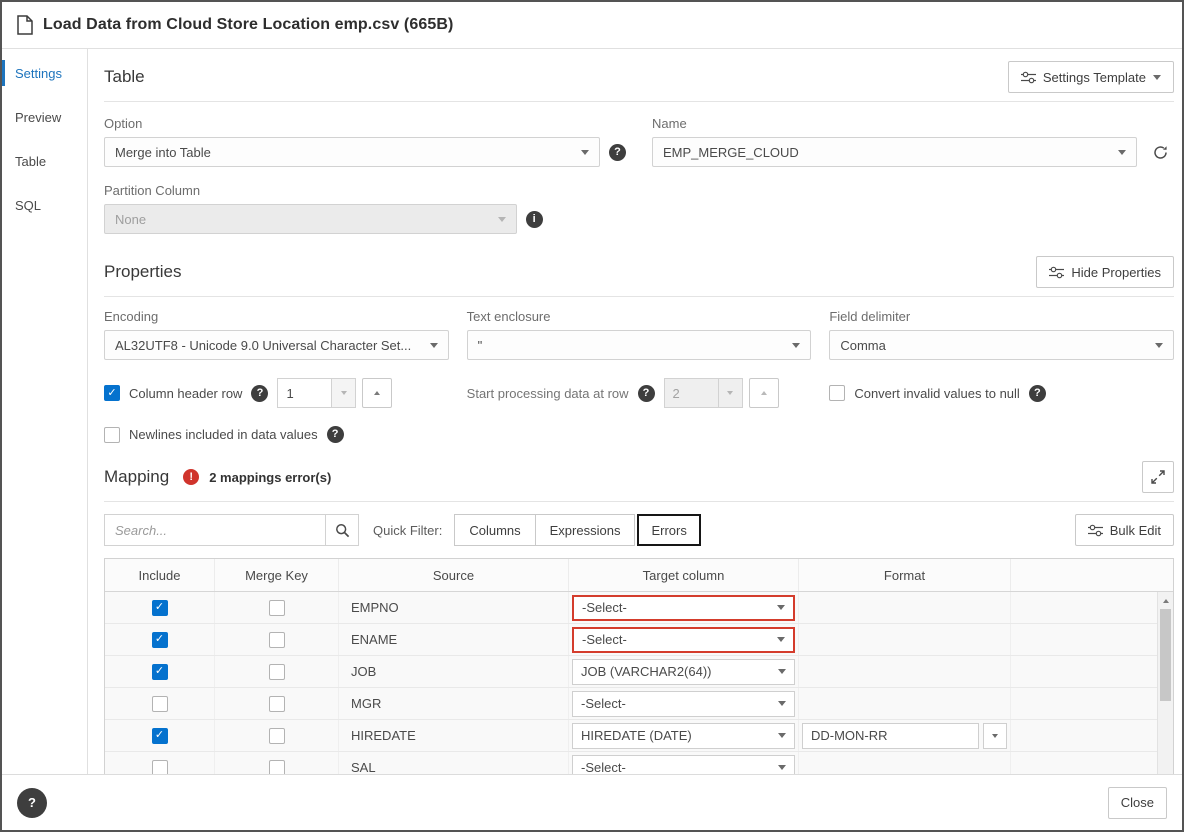  I want to click on vertical-scrollbar, so click(1165, 683).